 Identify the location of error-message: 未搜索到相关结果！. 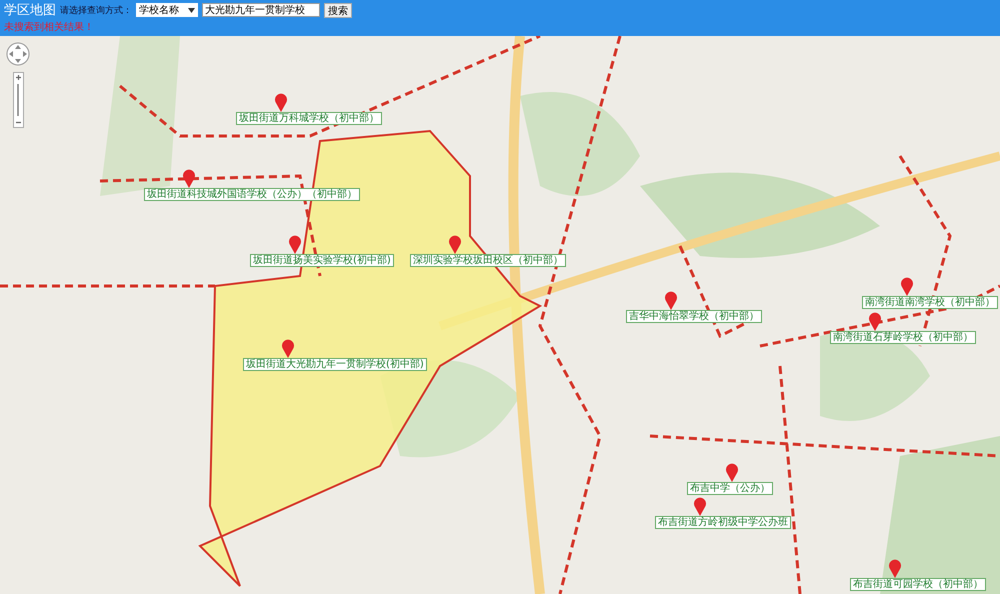
(49, 27).